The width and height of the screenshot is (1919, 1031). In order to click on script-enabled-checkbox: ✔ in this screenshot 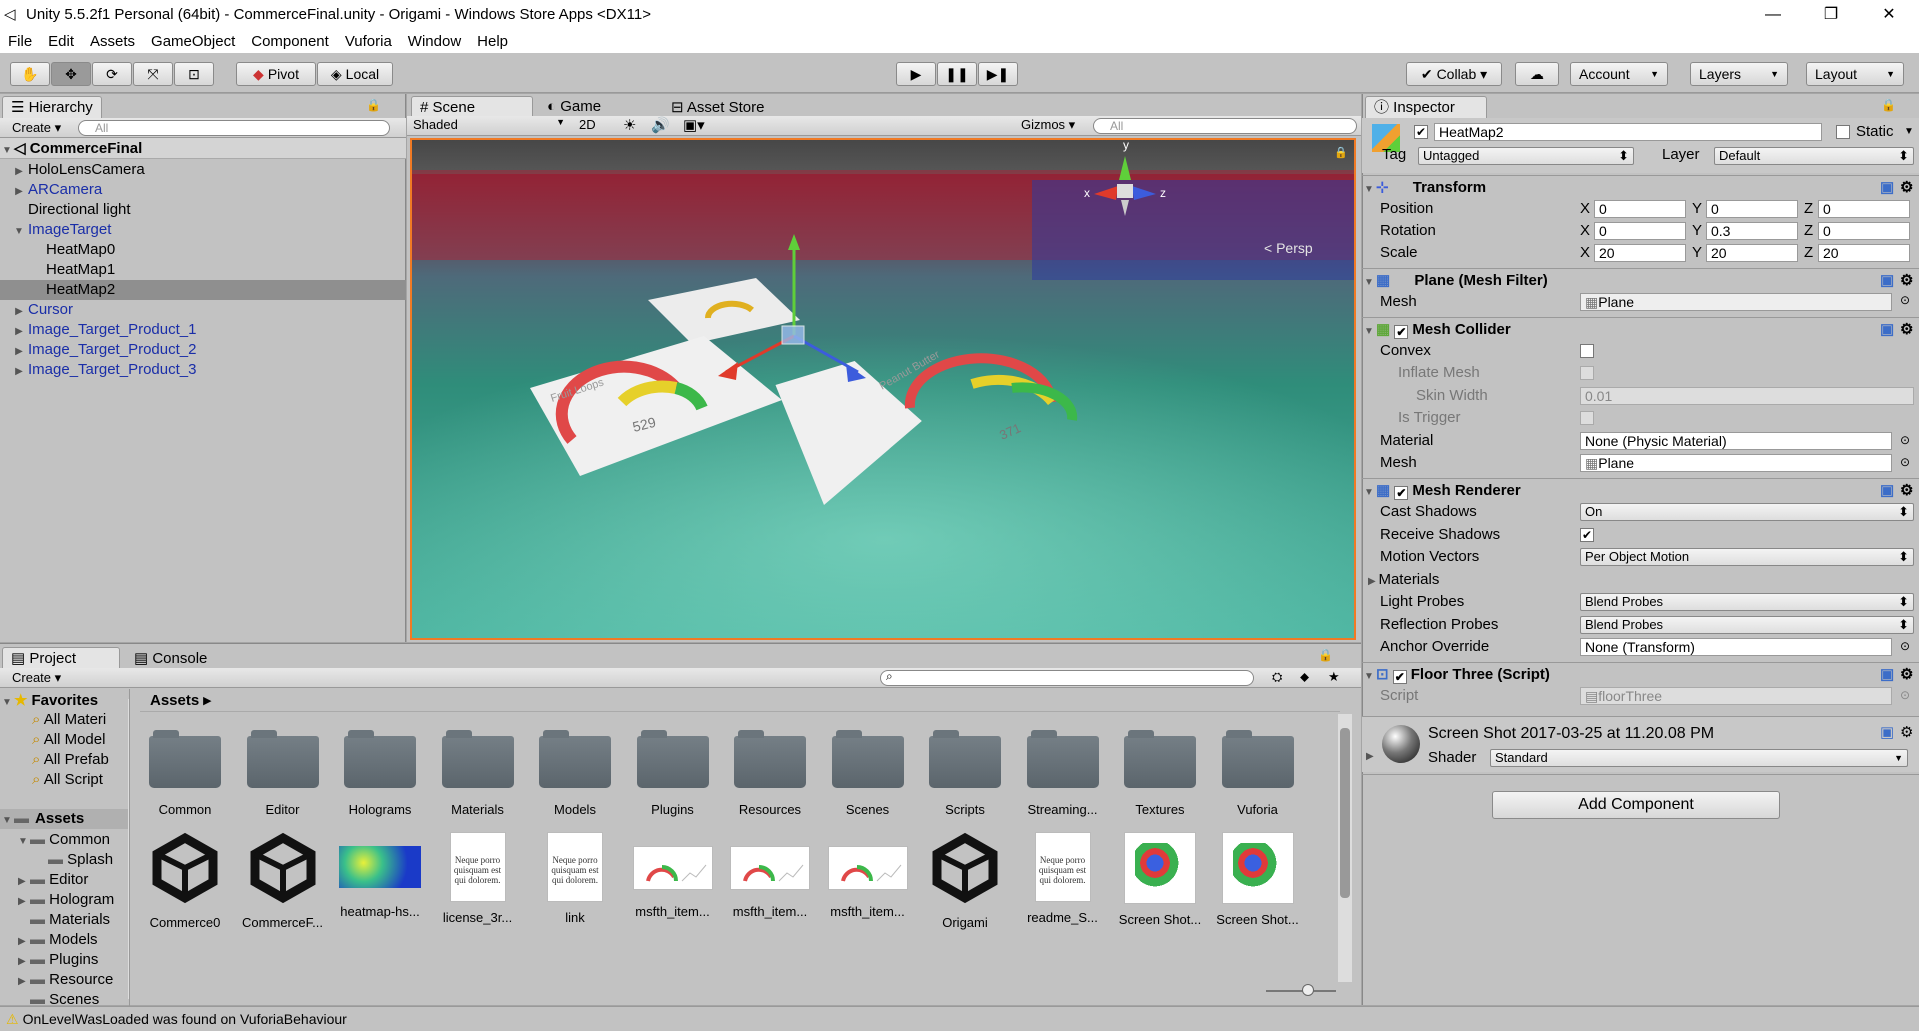, I will do `click(1399, 677)`.